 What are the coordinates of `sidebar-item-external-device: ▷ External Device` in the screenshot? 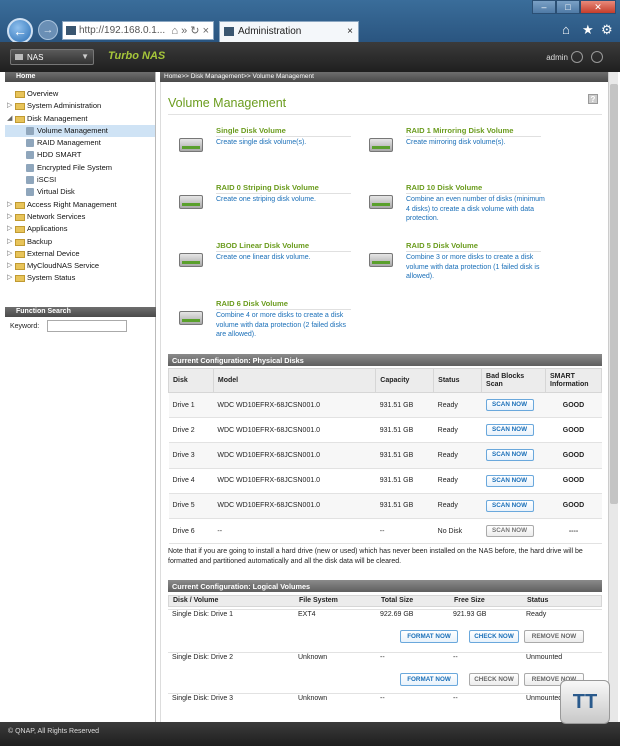 It's located at (80, 254).